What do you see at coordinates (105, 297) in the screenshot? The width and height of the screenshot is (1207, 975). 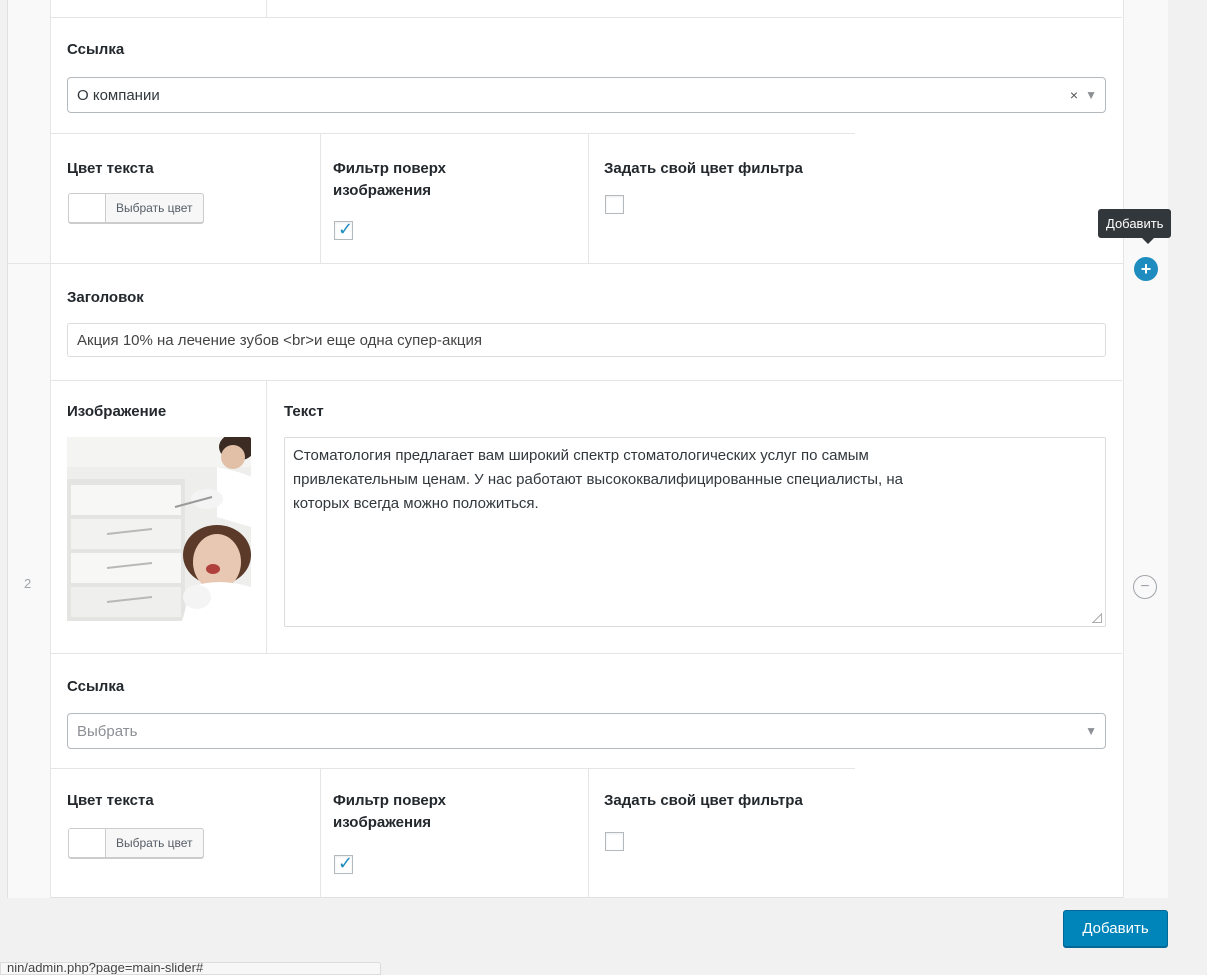 I see `row2-heading-label: Заголовок` at bounding box center [105, 297].